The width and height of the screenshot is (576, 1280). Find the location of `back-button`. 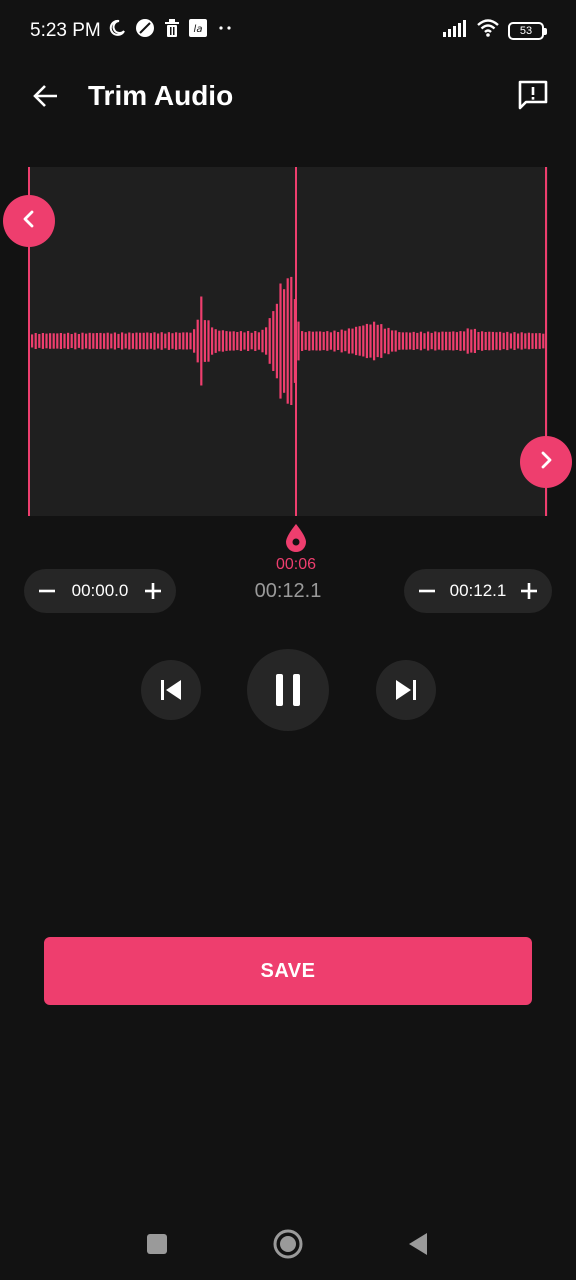

back-button is located at coordinates (46, 98).